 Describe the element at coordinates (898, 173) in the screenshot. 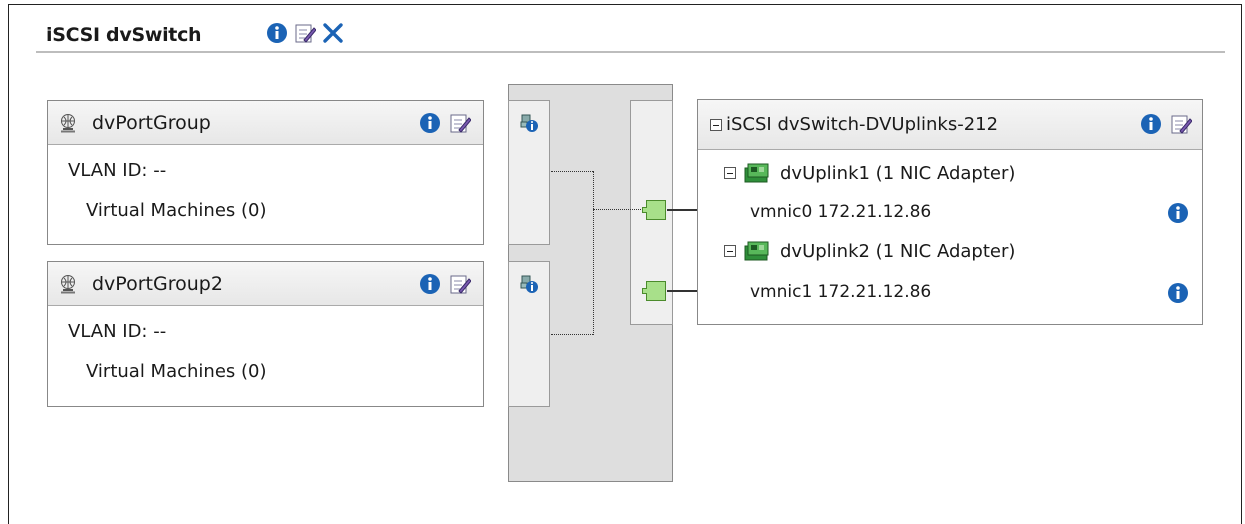

I see `uplink-name: dvUplink1 (1 NIC Adapter)` at that location.